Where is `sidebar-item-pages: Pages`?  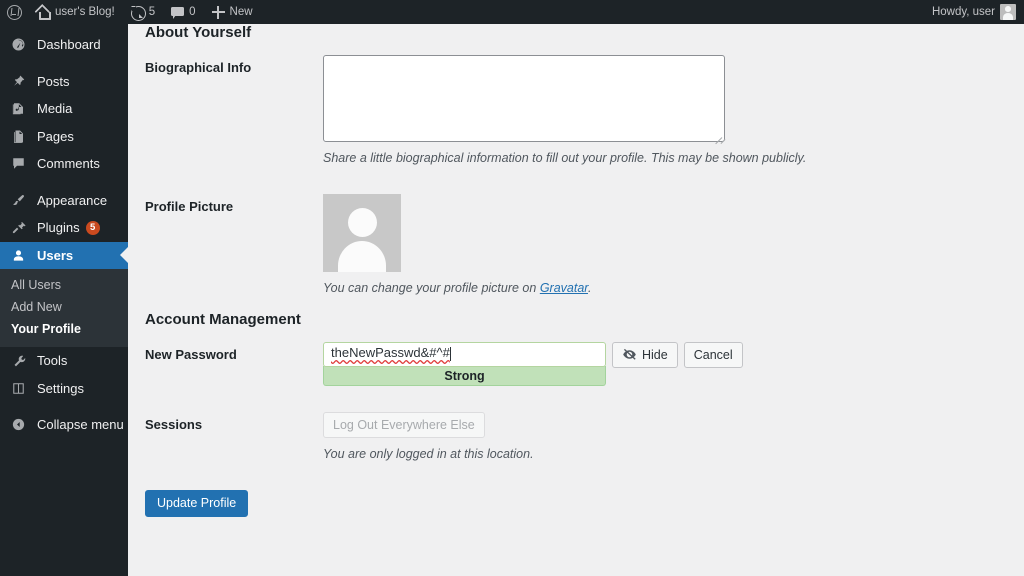 sidebar-item-pages: Pages is located at coordinates (64, 137).